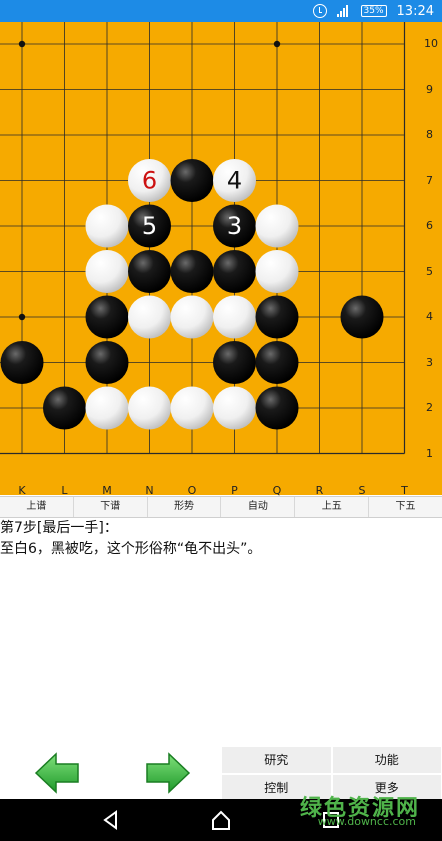 This screenshot has height=841, width=442. I want to click on move-comment: 第7步[最后一手]： 至白6，黑被吃，这个形俗称“龟不出头”。, so click(221, 539).